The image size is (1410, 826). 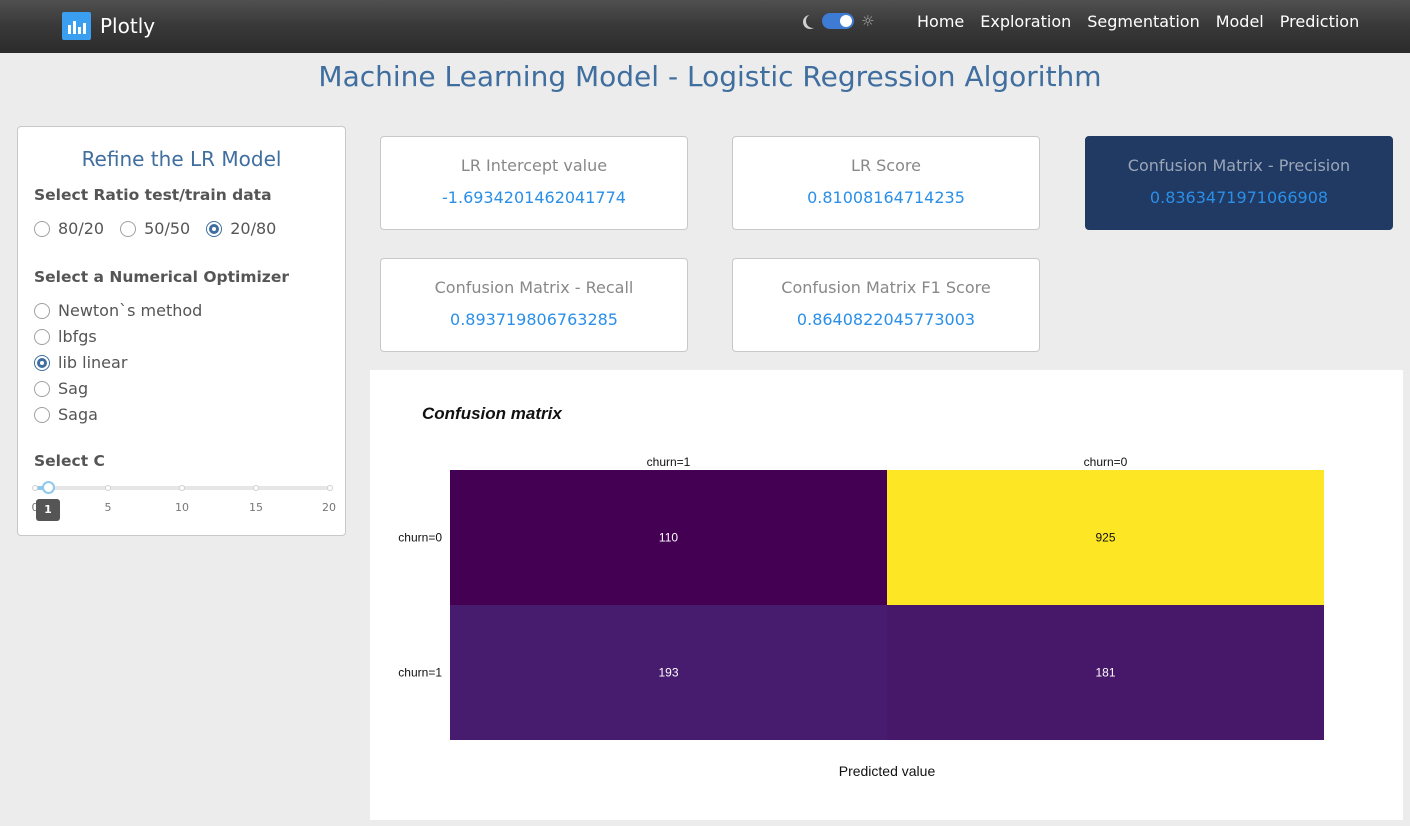 What do you see at coordinates (534, 319) in the screenshot?
I see `card-value: 0.893719806763285` at bounding box center [534, 319].